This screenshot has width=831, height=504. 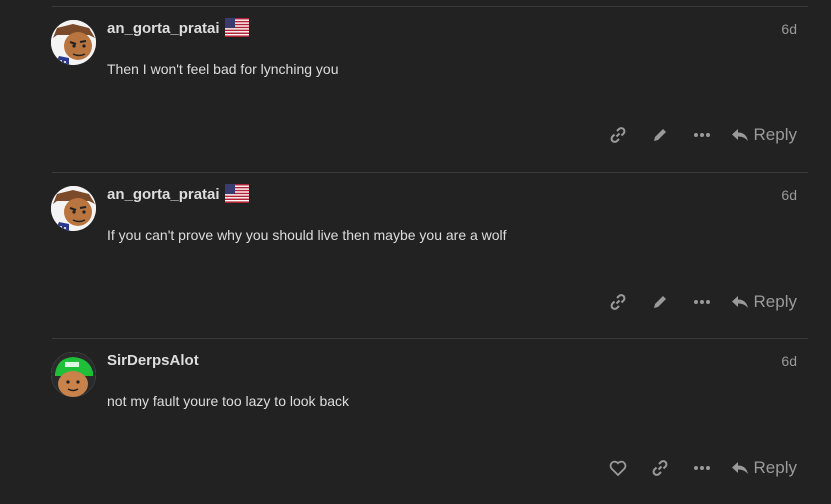 What do you see at coordinates (228, 401) in the screenshot?
I see `post-text: not my fault youre too lazy to look back` at bounding box center [228, 401].